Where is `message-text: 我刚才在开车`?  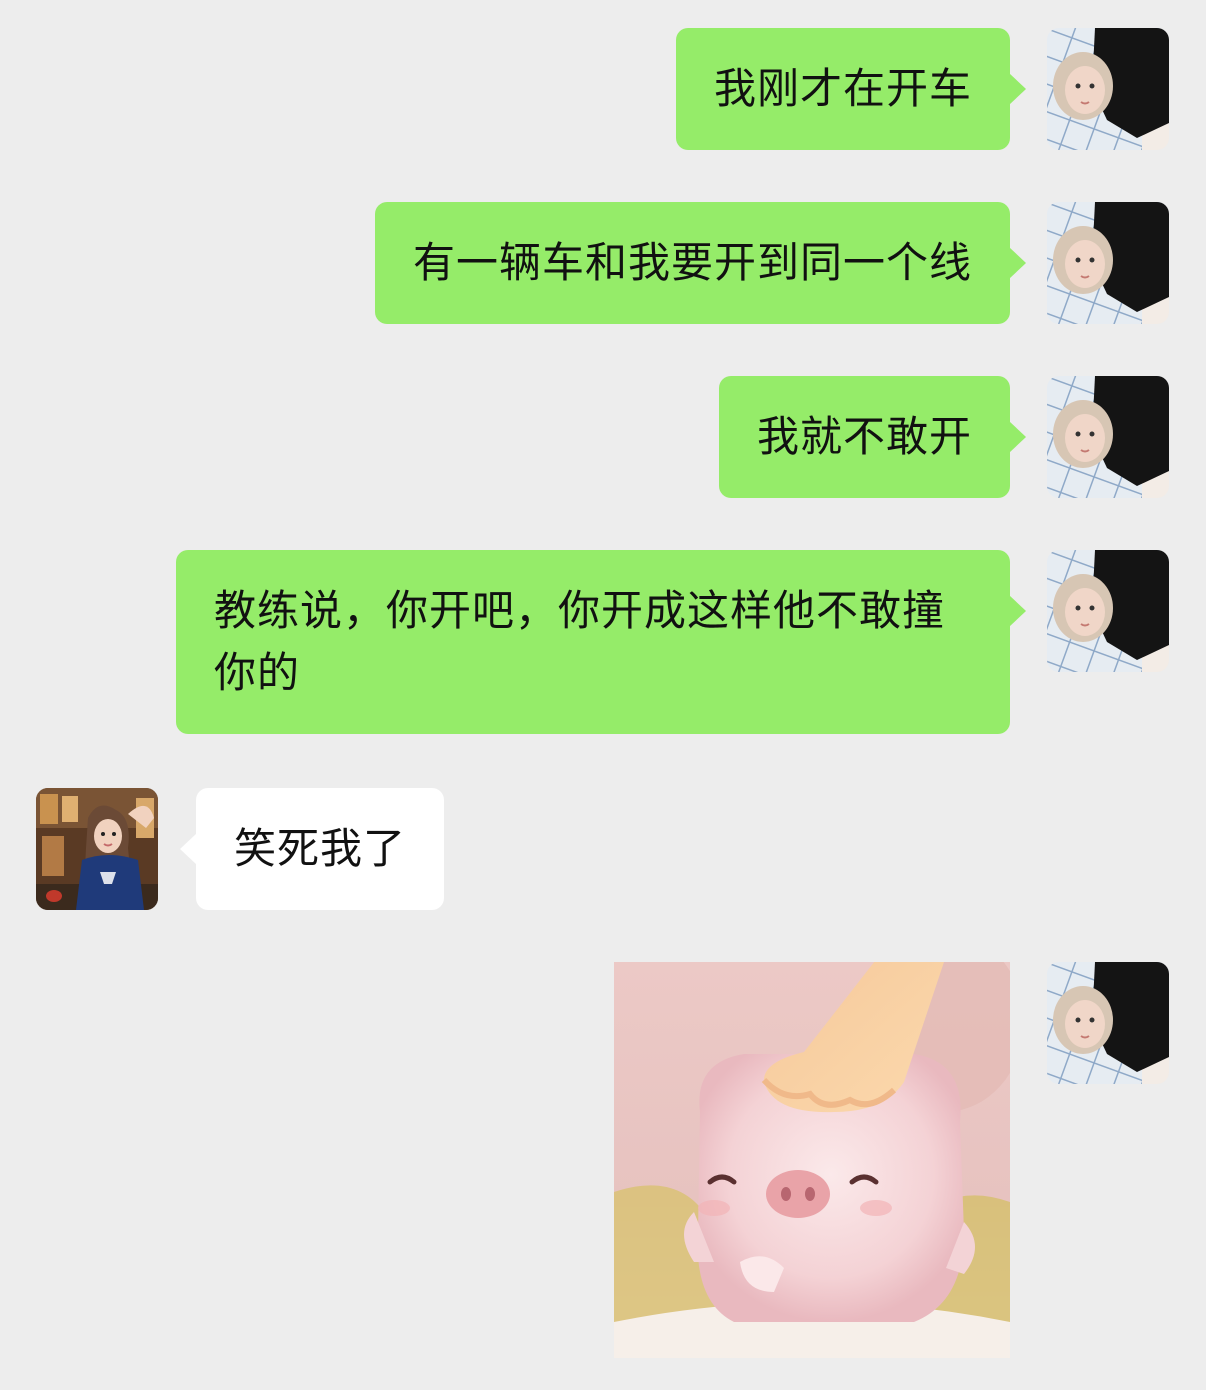 message-text: 我刚才在开车 is located at coordinates (842, 88).